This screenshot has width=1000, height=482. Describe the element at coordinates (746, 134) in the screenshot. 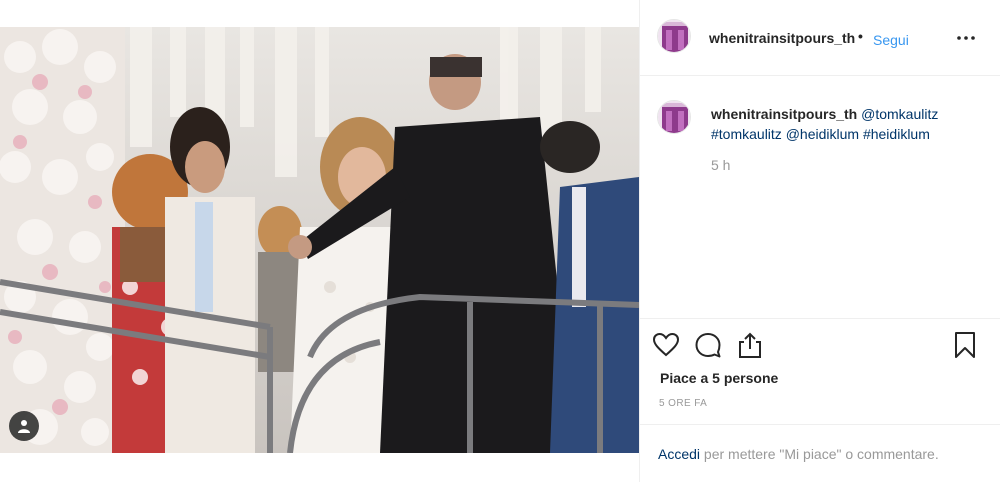

I see `hashtag-tomkaulitz: #tomkaulitz` at that location.